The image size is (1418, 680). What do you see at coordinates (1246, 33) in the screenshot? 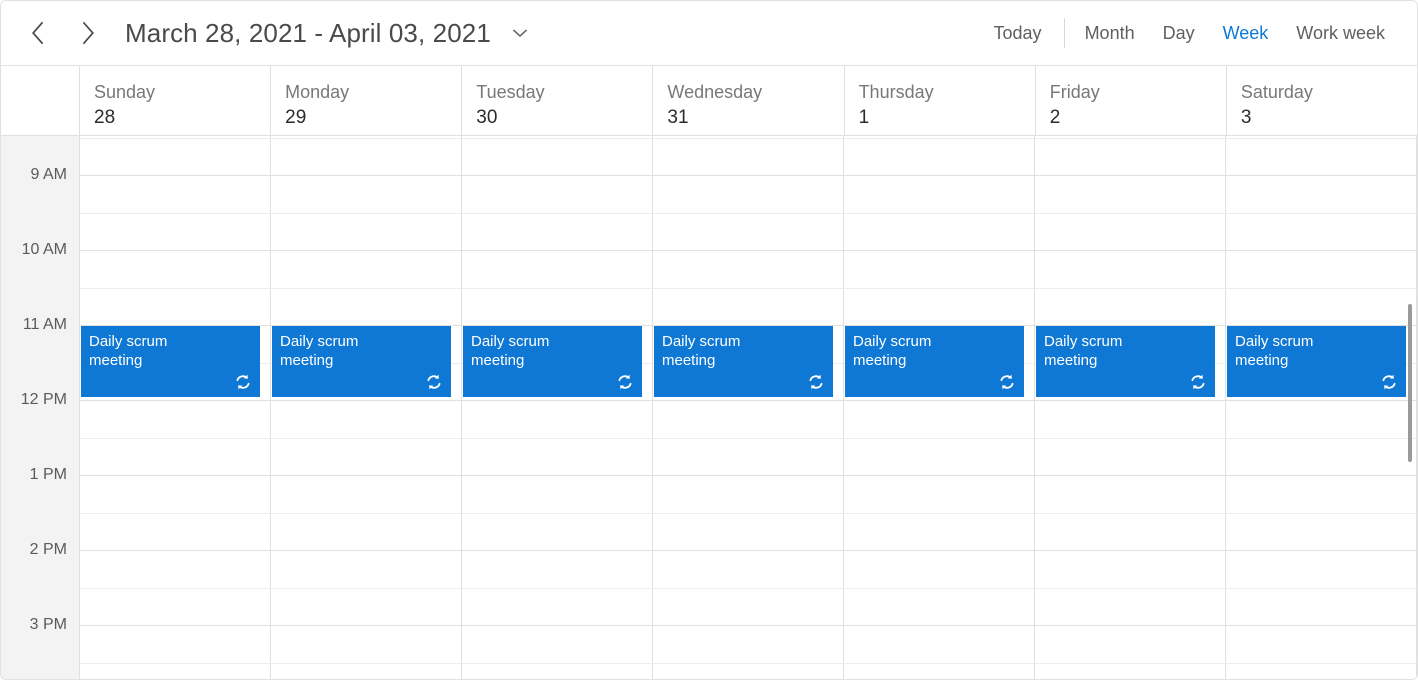
I see `view-button-week: Week` at bounding box center [1246, 33].